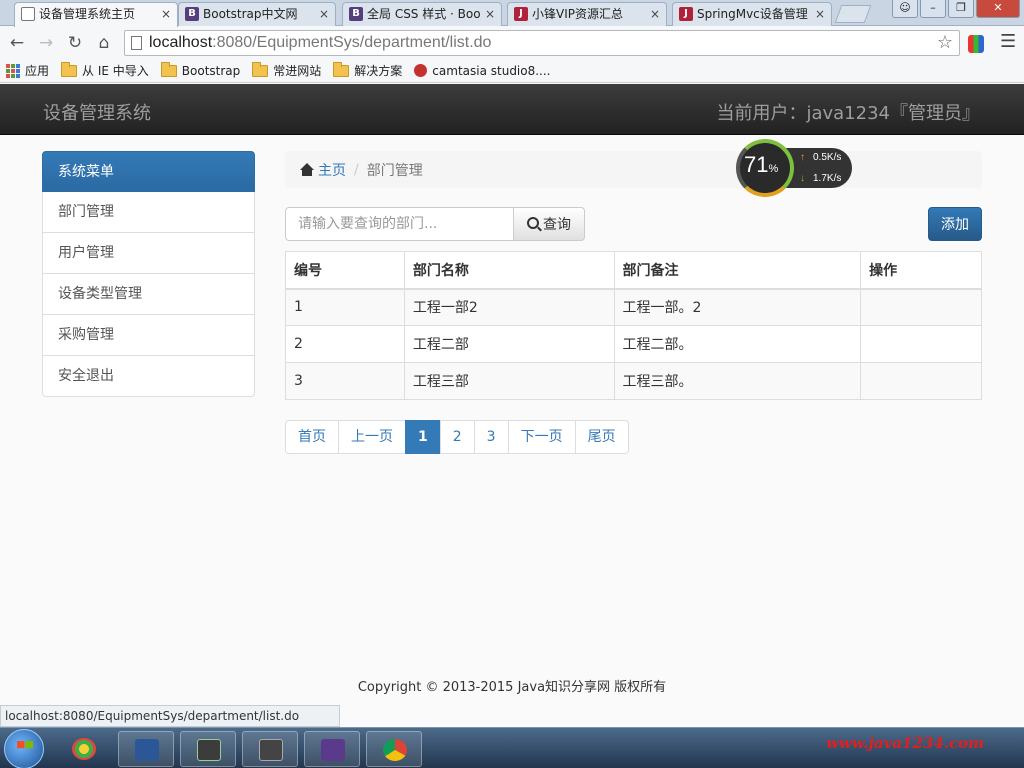  What do you see at coordinates (211, 70) in the screenshot?
I see `bookmark-label: Bootstrap` at bounding box center [211, 70].